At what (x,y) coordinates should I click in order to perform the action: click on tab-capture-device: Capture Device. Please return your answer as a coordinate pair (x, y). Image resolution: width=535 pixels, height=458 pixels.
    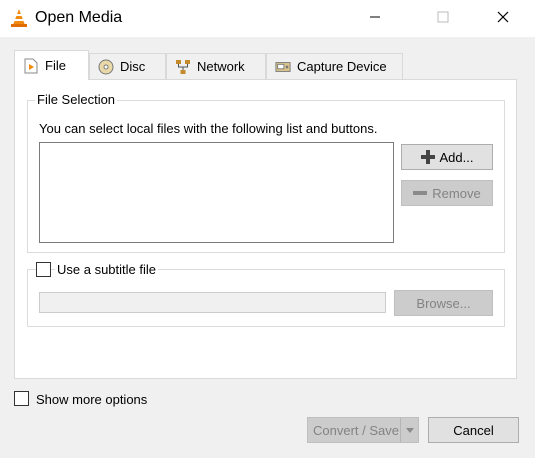
    Looking at the image, I should click on (334, 66).